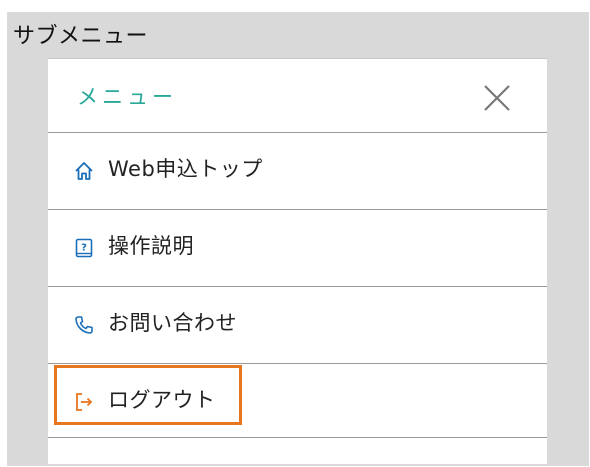 The image size is (590, 467). Describe the element at coordinates (127, 97) in the screenshot. I see `menu-title: メニュー` at that location.